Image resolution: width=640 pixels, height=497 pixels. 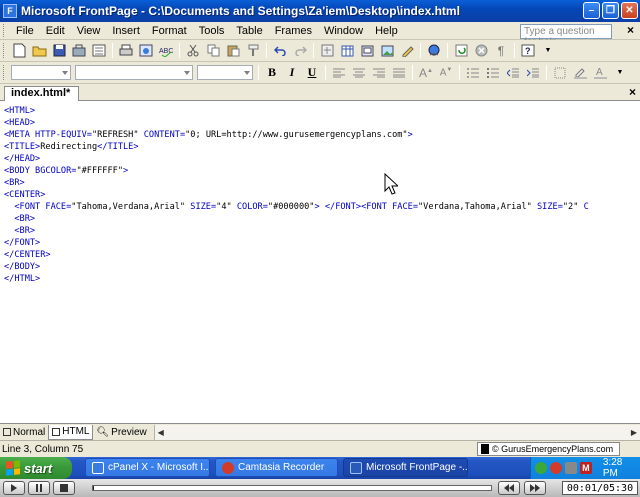 I want to click on increase-font-size-icon: A▲, so click(x=426, y=73).